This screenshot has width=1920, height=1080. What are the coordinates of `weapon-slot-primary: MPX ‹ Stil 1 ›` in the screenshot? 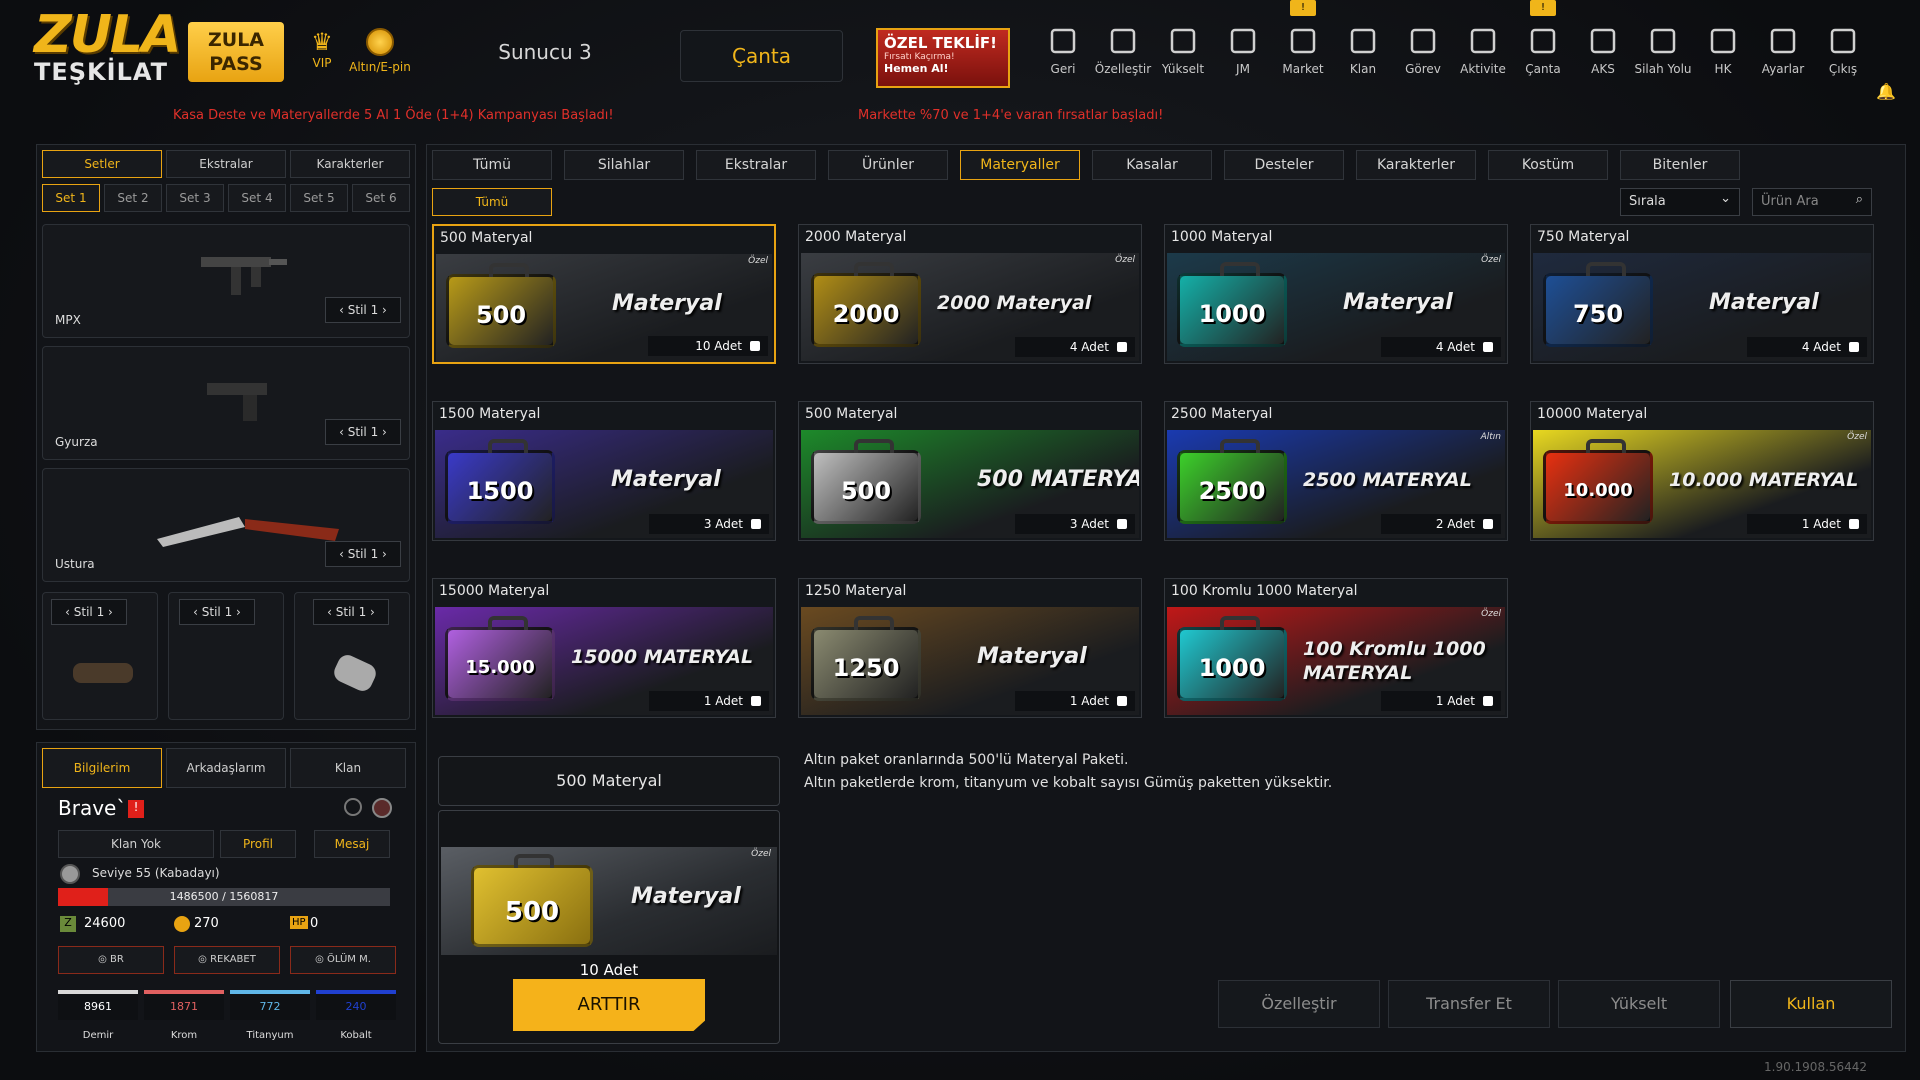 It's located at (226, 281).